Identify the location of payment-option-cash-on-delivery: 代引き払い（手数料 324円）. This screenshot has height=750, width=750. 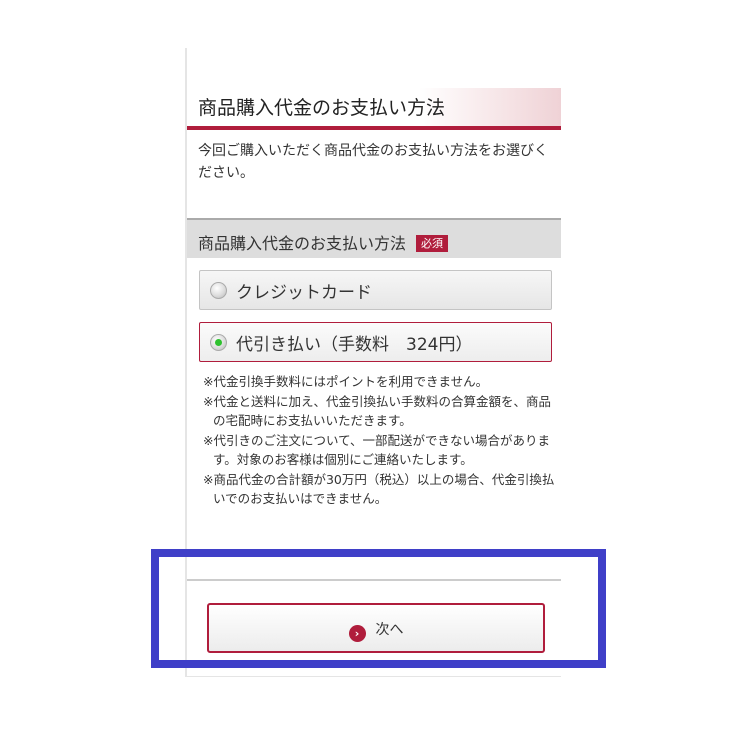
(375, 342).